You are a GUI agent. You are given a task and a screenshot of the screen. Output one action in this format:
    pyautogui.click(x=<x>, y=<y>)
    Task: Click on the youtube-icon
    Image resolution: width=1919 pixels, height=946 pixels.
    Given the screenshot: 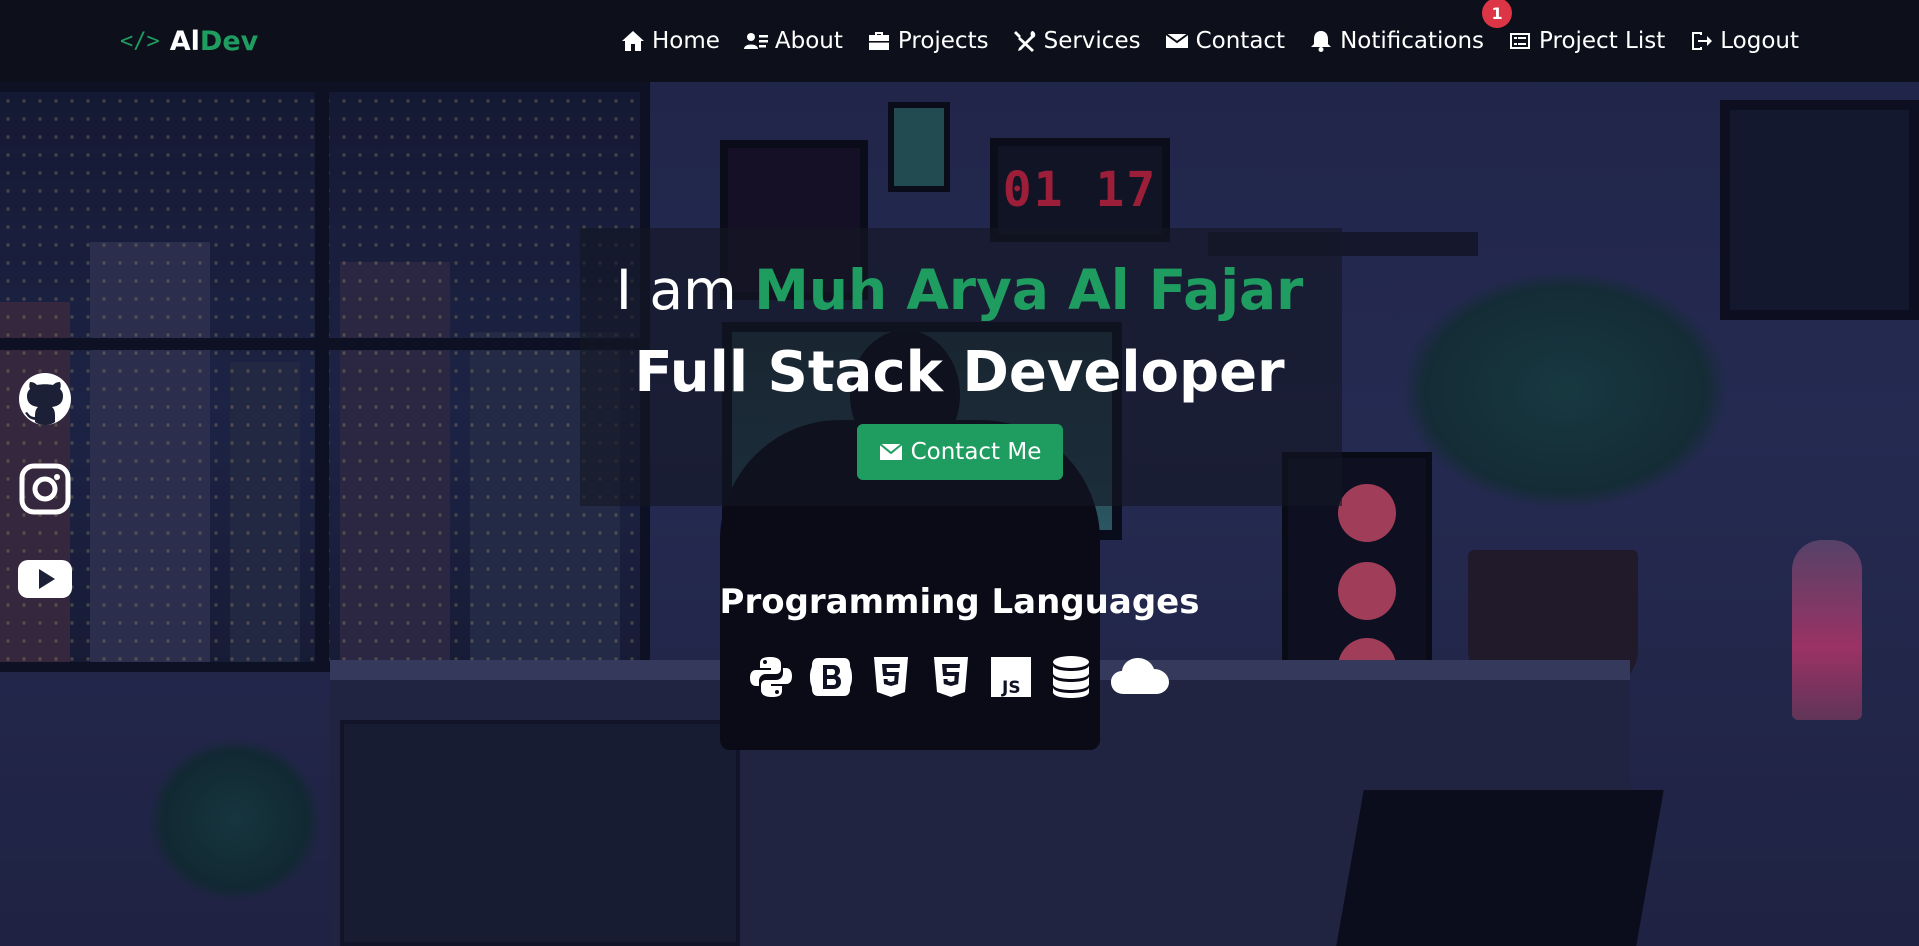 What is the action you would take?
    pyautogui.click(x=45, y=579)
    